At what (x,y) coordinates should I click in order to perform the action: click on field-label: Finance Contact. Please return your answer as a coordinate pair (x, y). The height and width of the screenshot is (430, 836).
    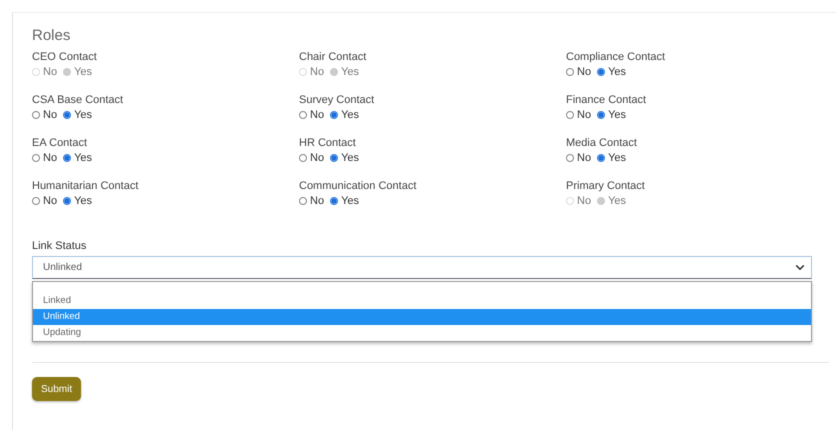
    Looking at the image, I should click on (607, 100).